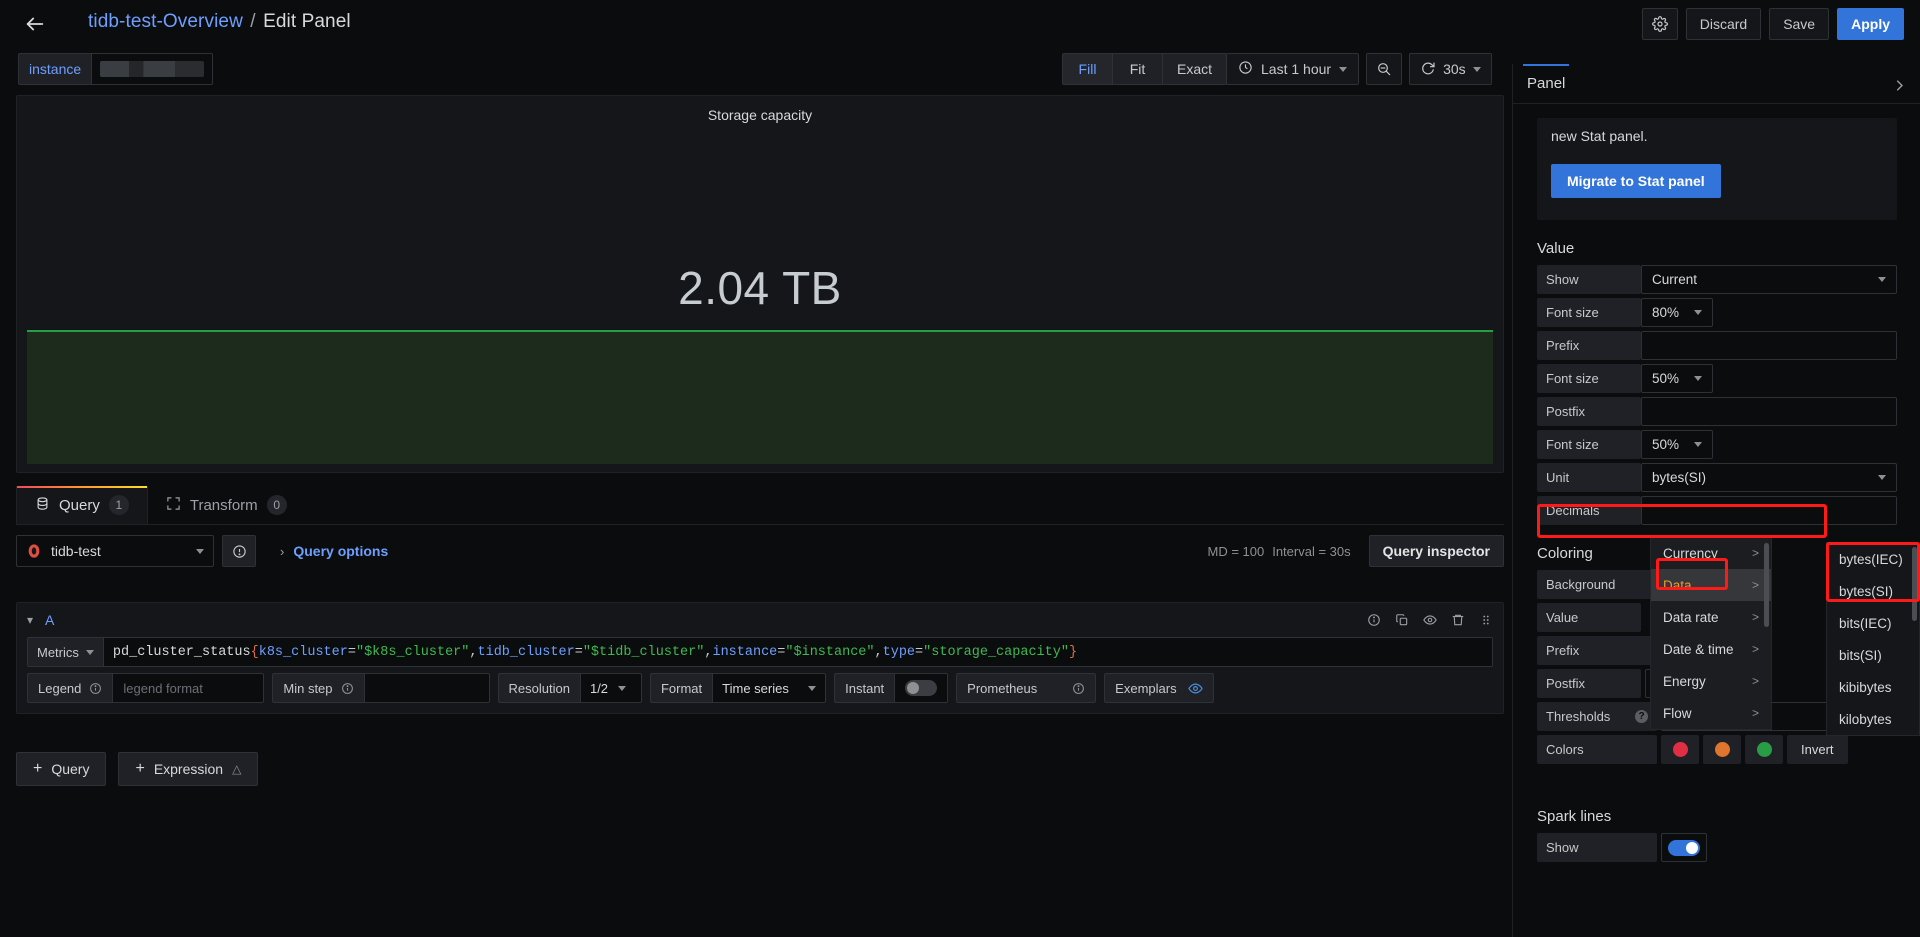 This screenshot has height=937, width=1920. What do you see at coordinates (65, 652) in the screenshot?
I see `metrics-browser-button: Metrics` at bounding box center [65, 652].